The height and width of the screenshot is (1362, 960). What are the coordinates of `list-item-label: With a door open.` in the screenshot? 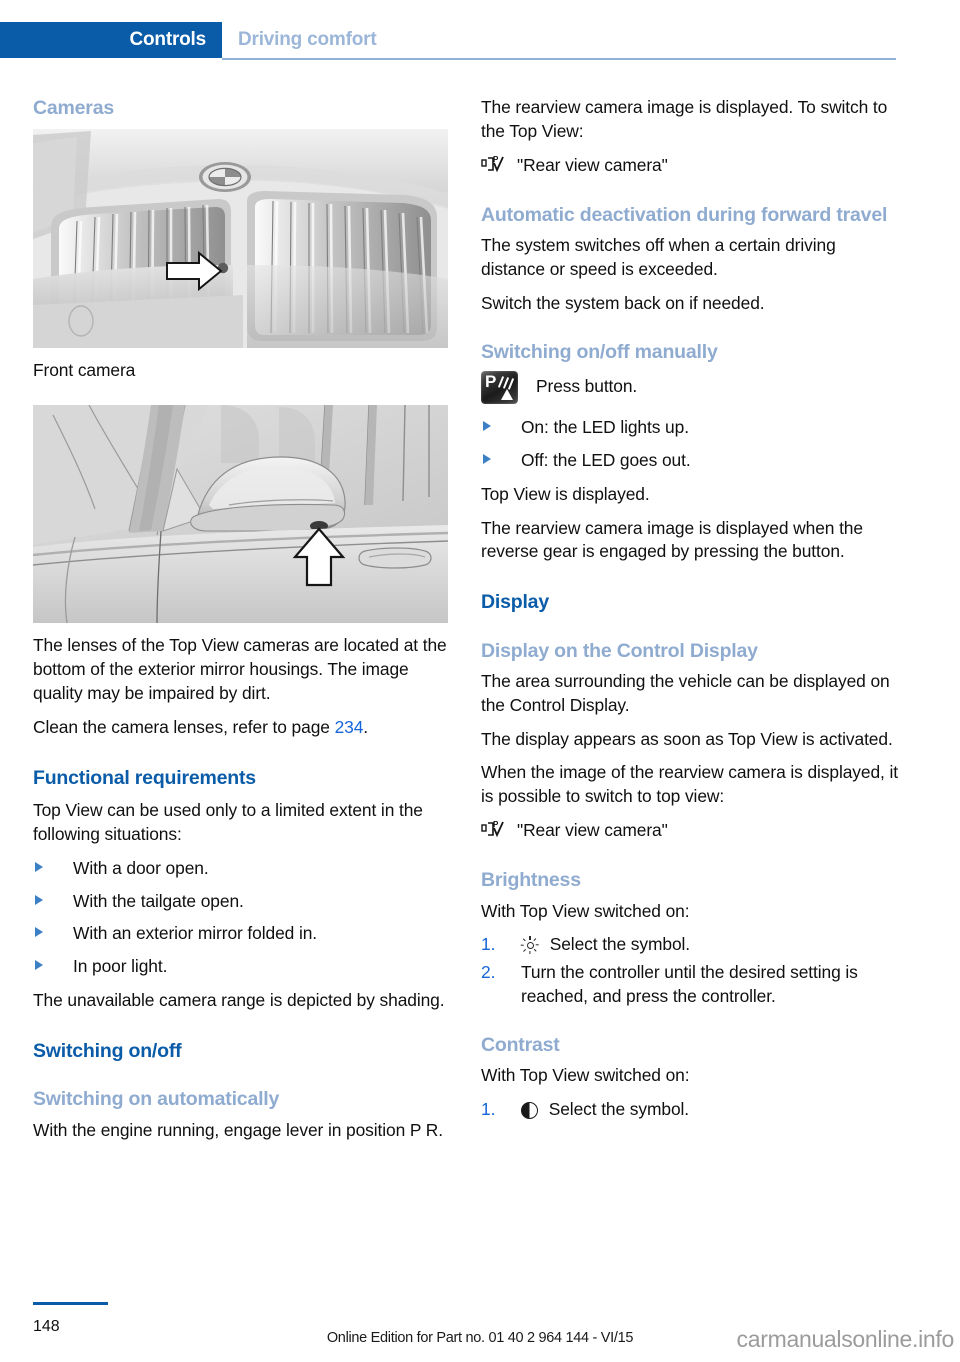 It's located at (141, 867).